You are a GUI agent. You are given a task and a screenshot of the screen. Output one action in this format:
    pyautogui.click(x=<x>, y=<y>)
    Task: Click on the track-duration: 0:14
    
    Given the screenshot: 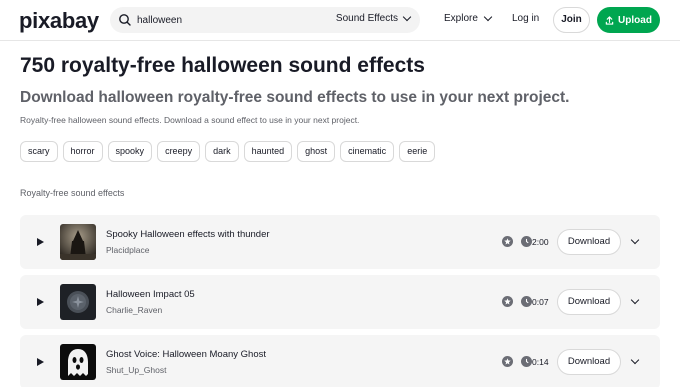 What is the action you would take?
    pyautogui.click(x=540, y=362)
    